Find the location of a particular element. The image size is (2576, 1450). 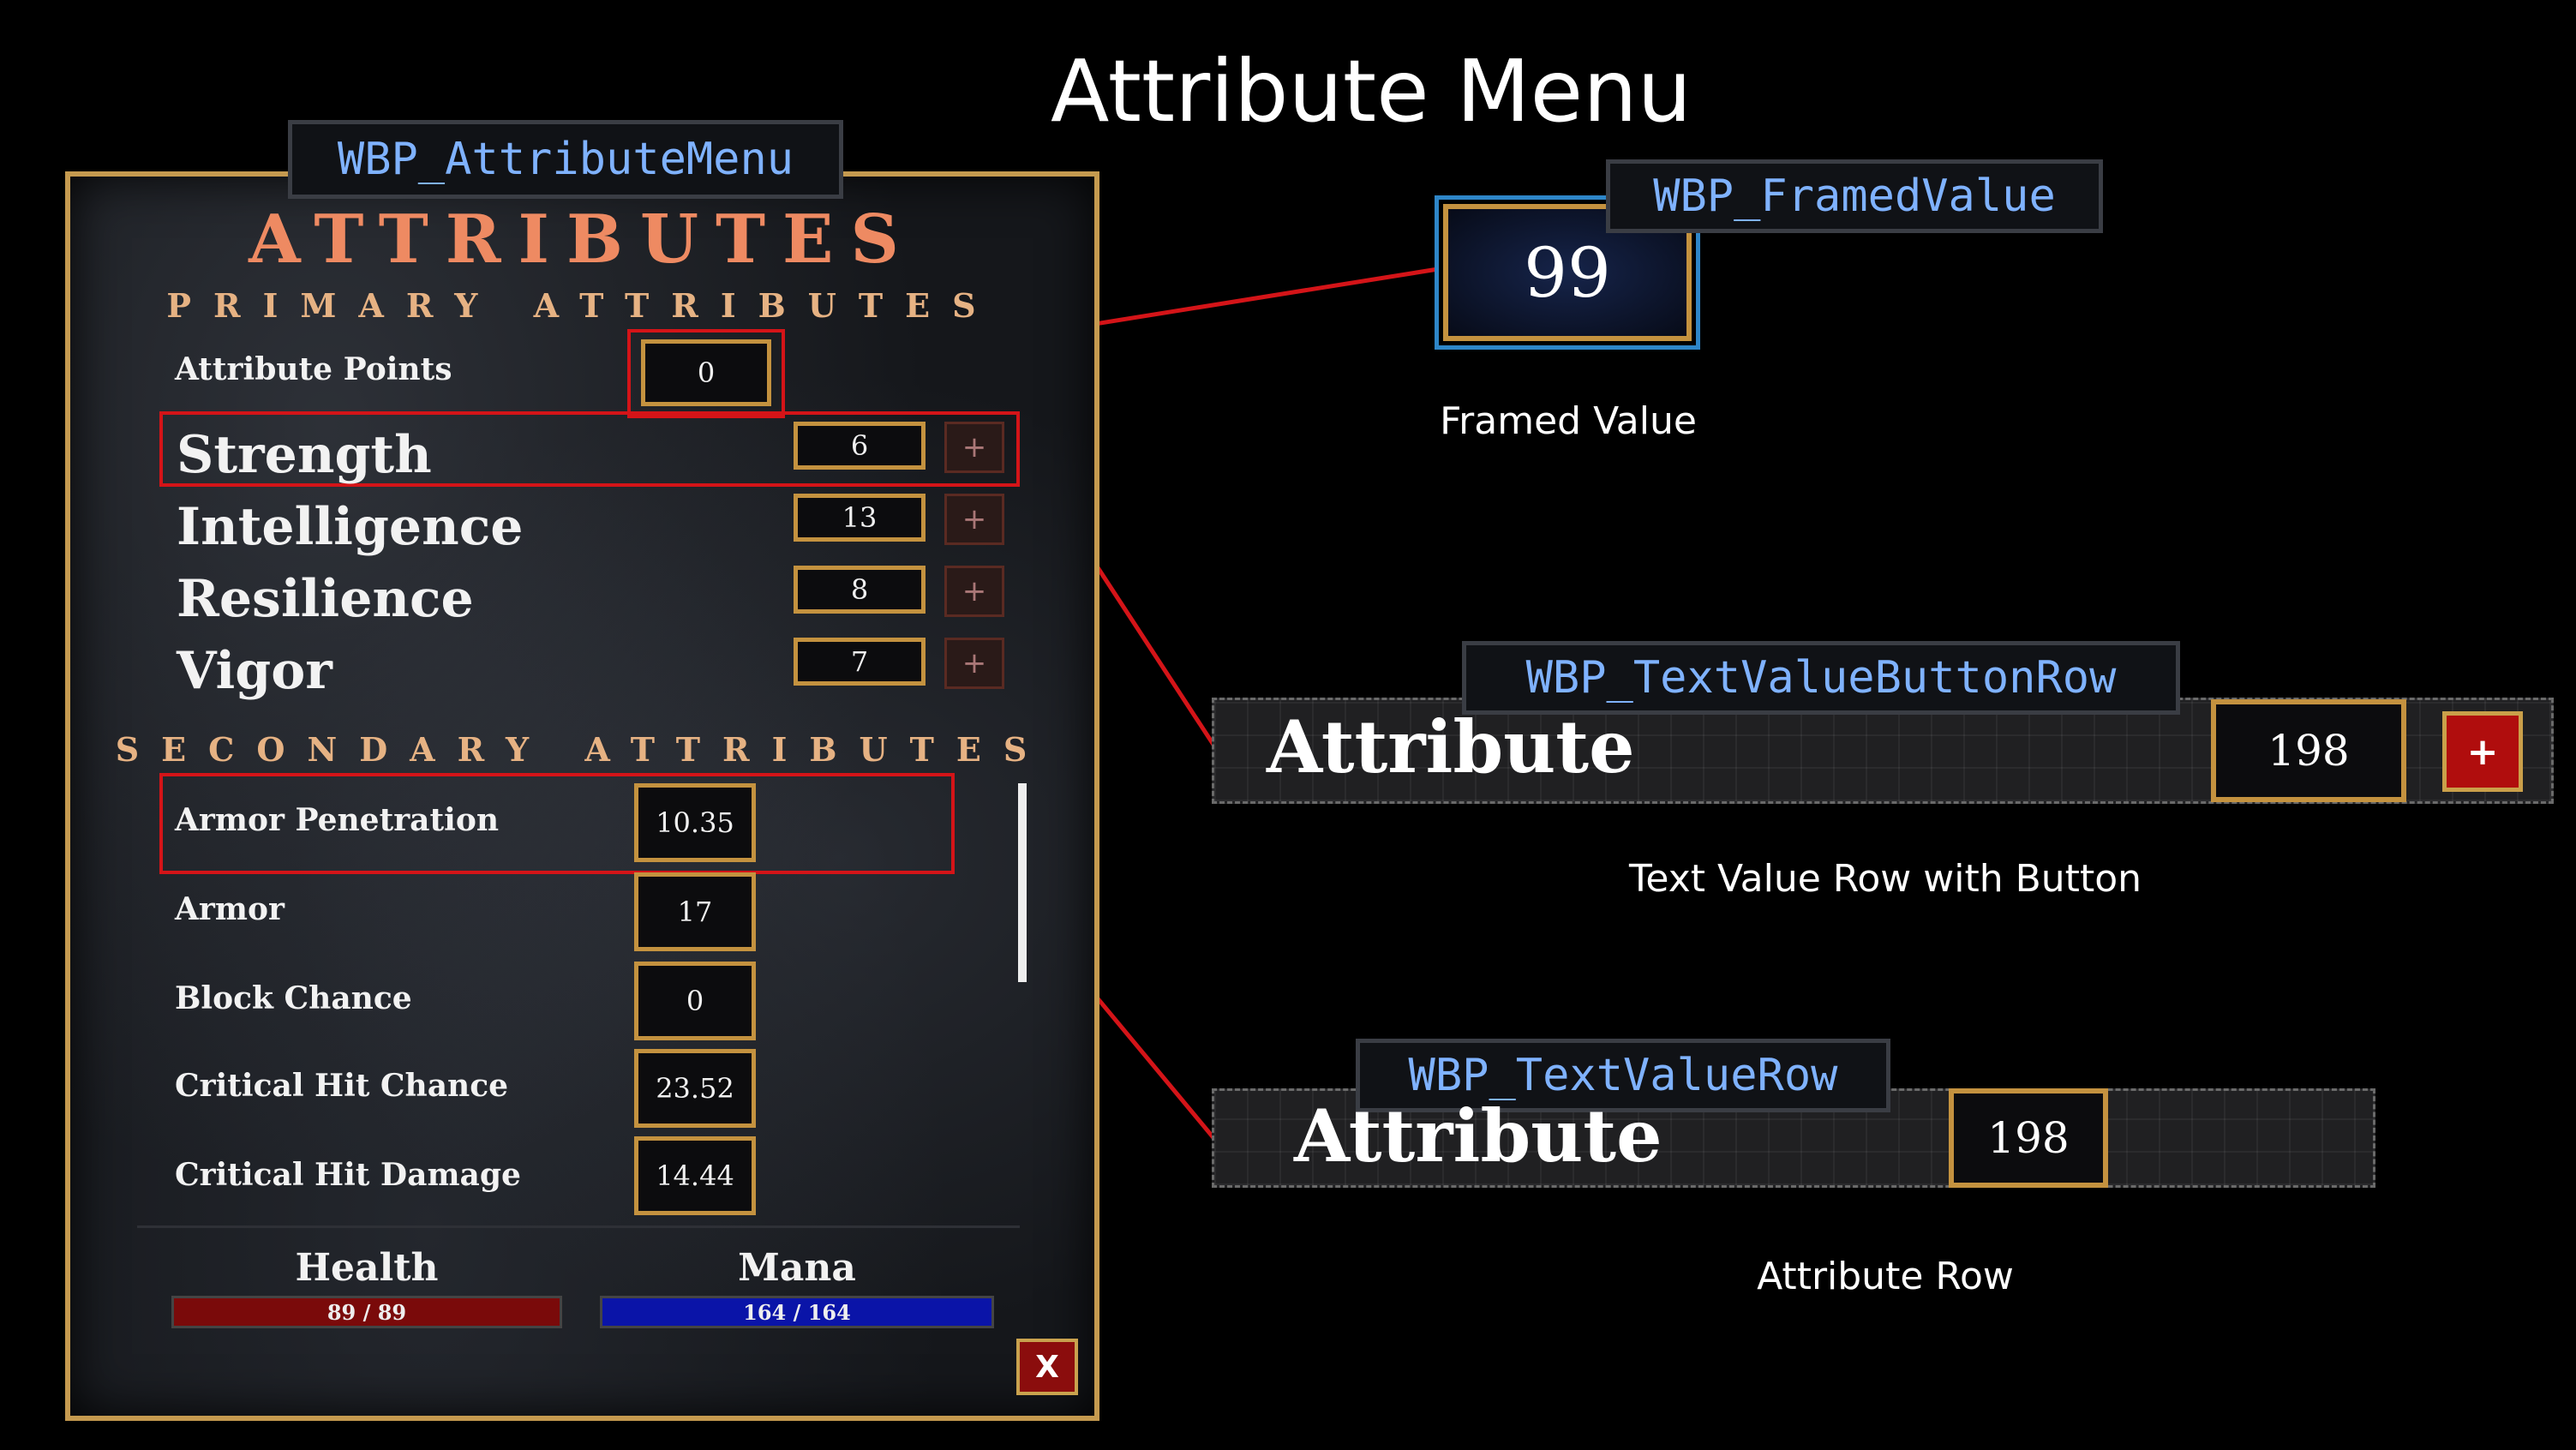

health-label: Health is located at coordinates (367, 1268).